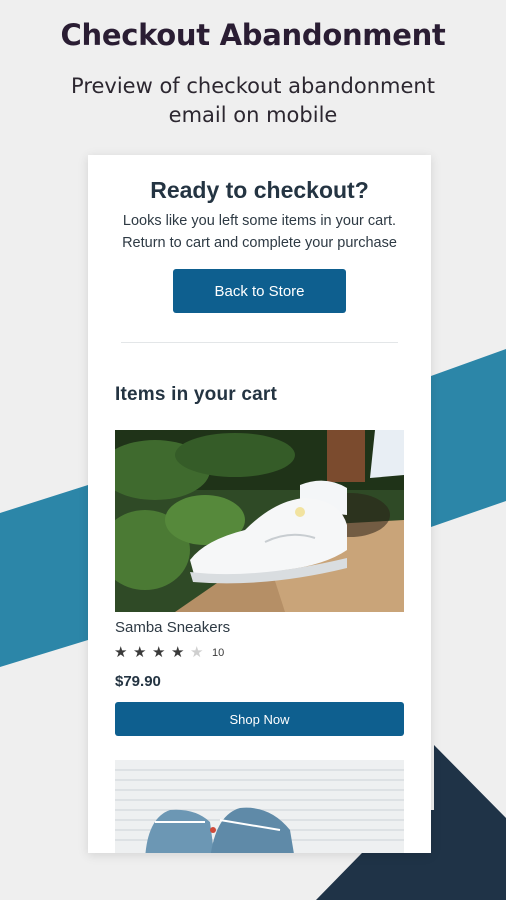 The height and width of the screenshot is (900, 506). What do you see at coordinates (253, 35) in the screenshot?
I see `page-title: Checkout Abandonment` at bounding box center [253, 35].